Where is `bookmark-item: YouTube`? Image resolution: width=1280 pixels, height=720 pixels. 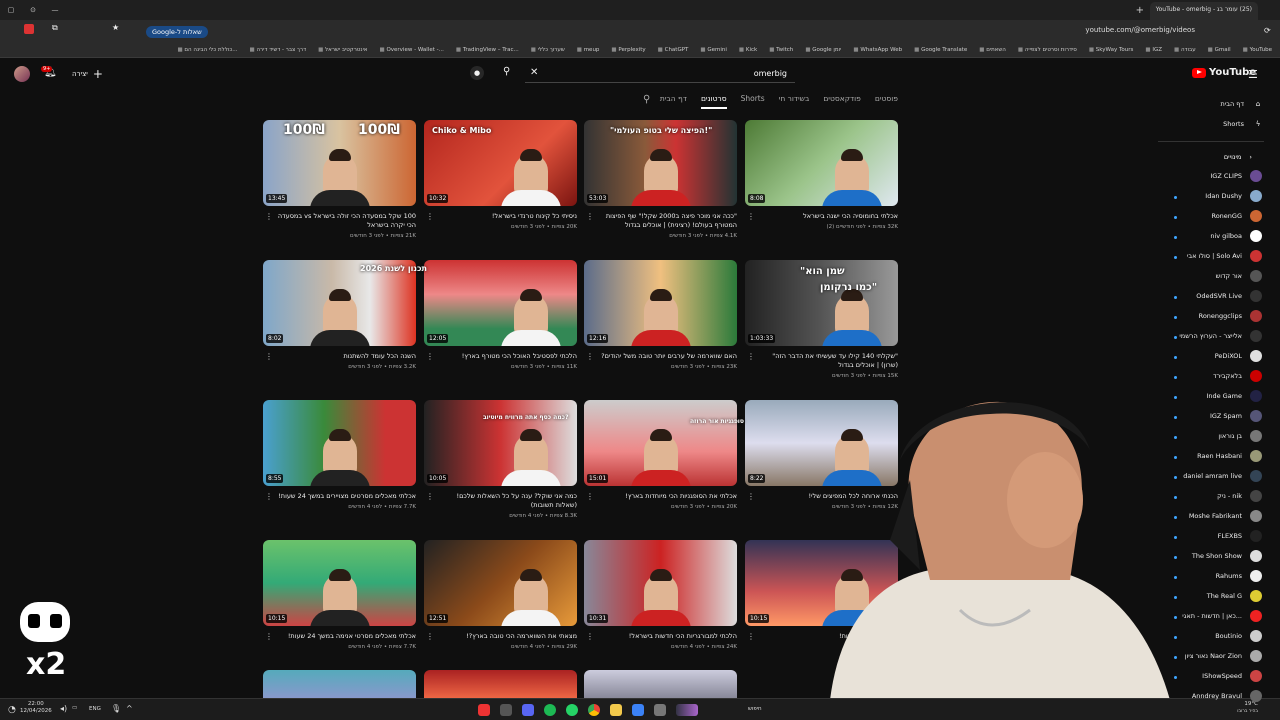
bookmark-item: YouTube is located at coordinates (1257, 50).